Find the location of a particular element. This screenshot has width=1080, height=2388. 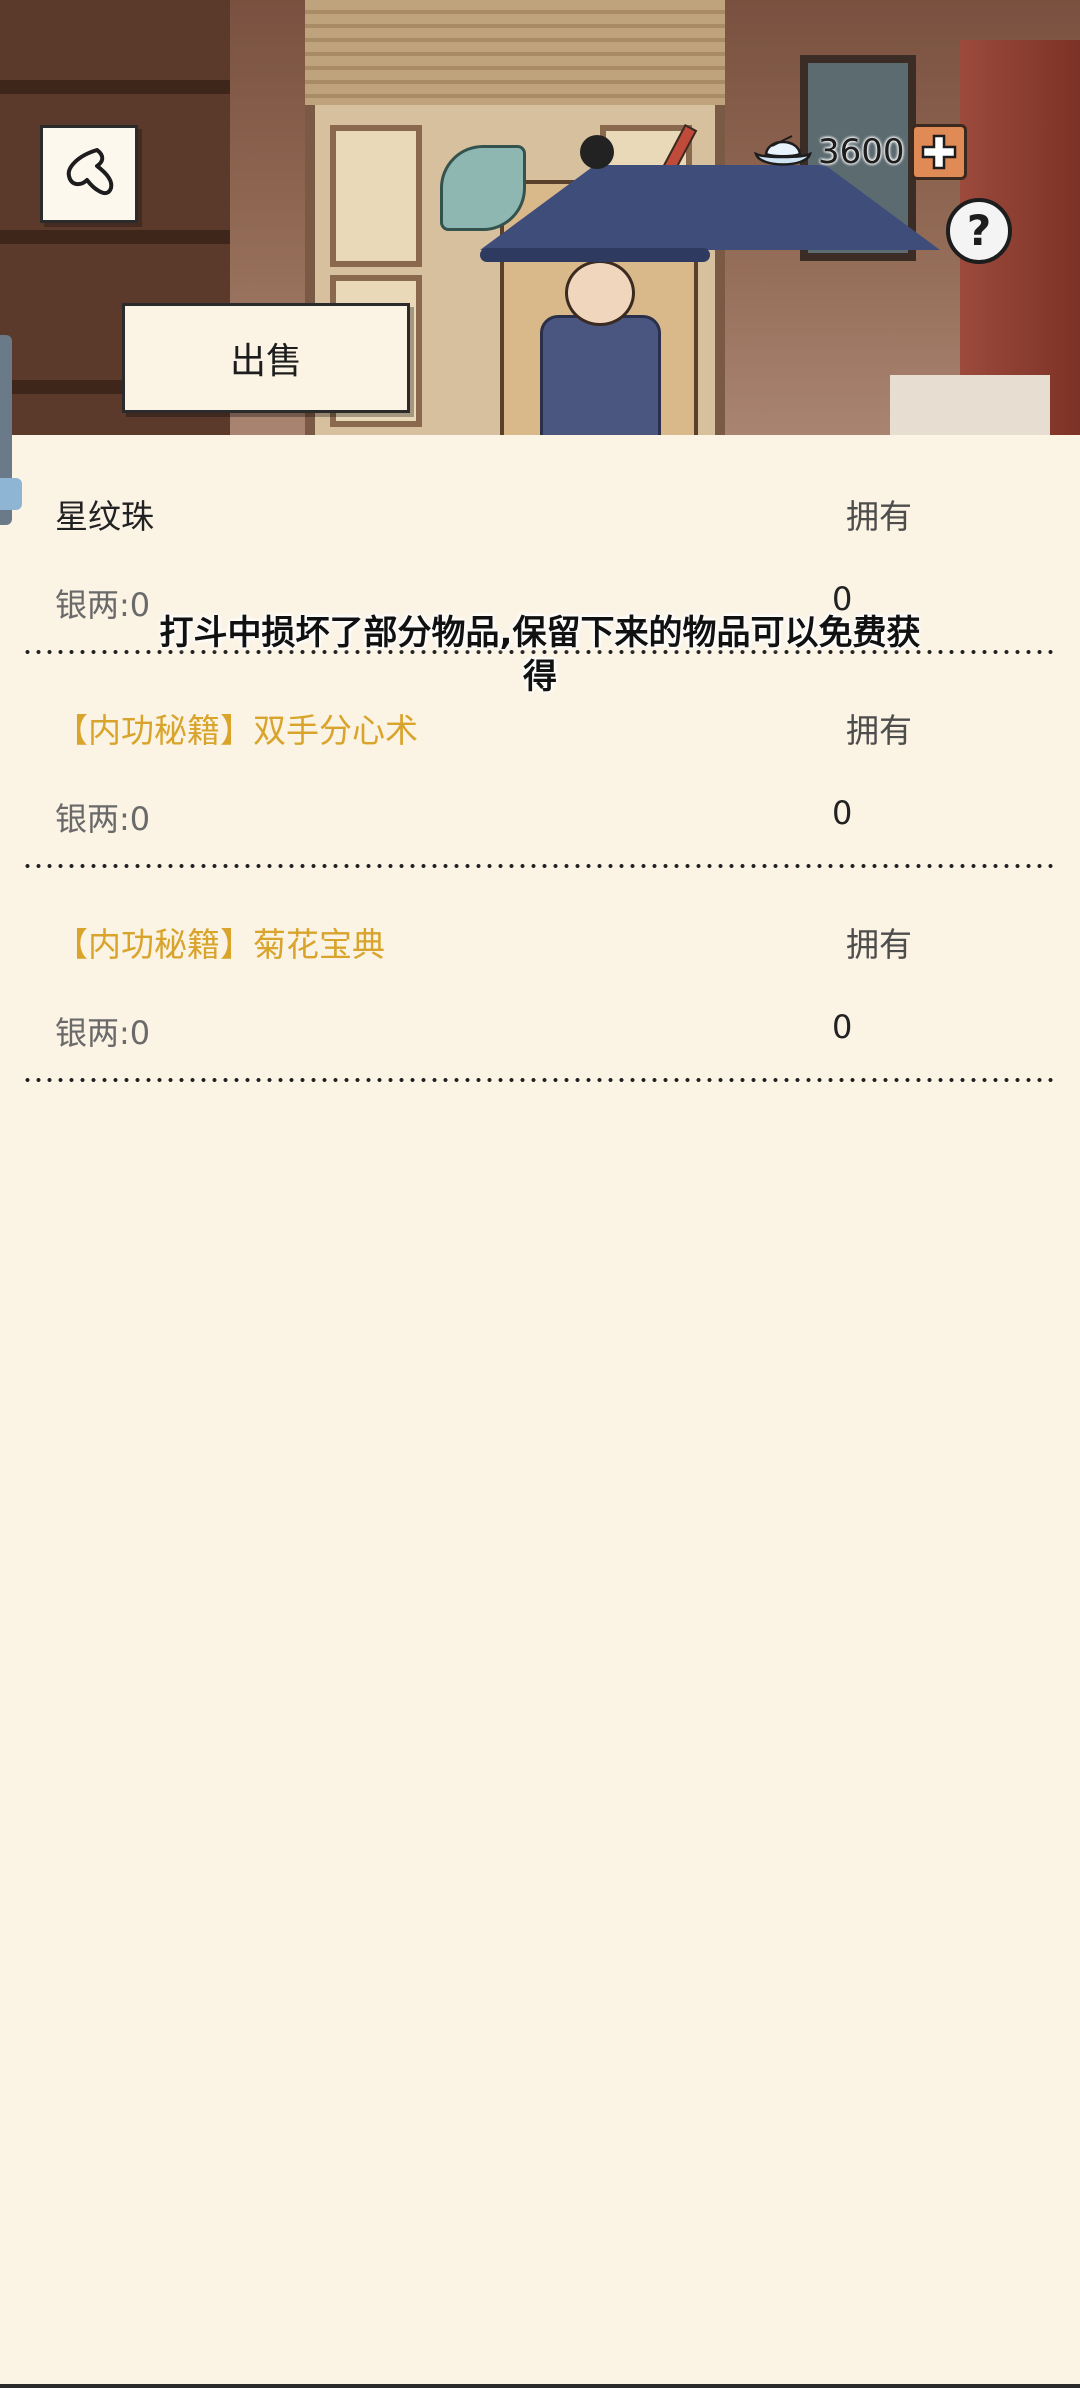

window-pane is located at coordinates (376, 196).